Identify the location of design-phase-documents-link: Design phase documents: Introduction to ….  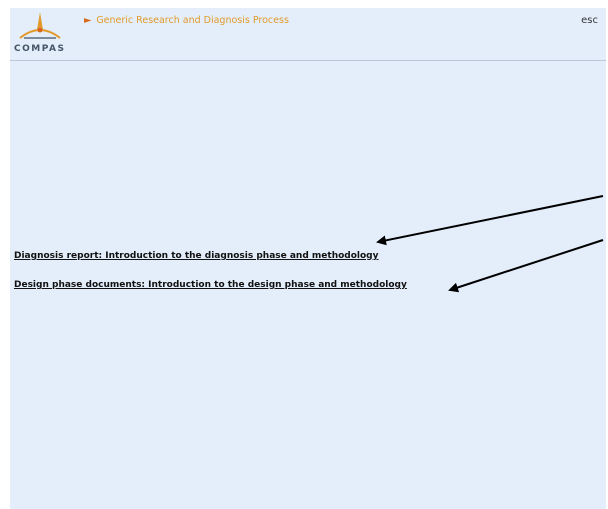
(210, 285).